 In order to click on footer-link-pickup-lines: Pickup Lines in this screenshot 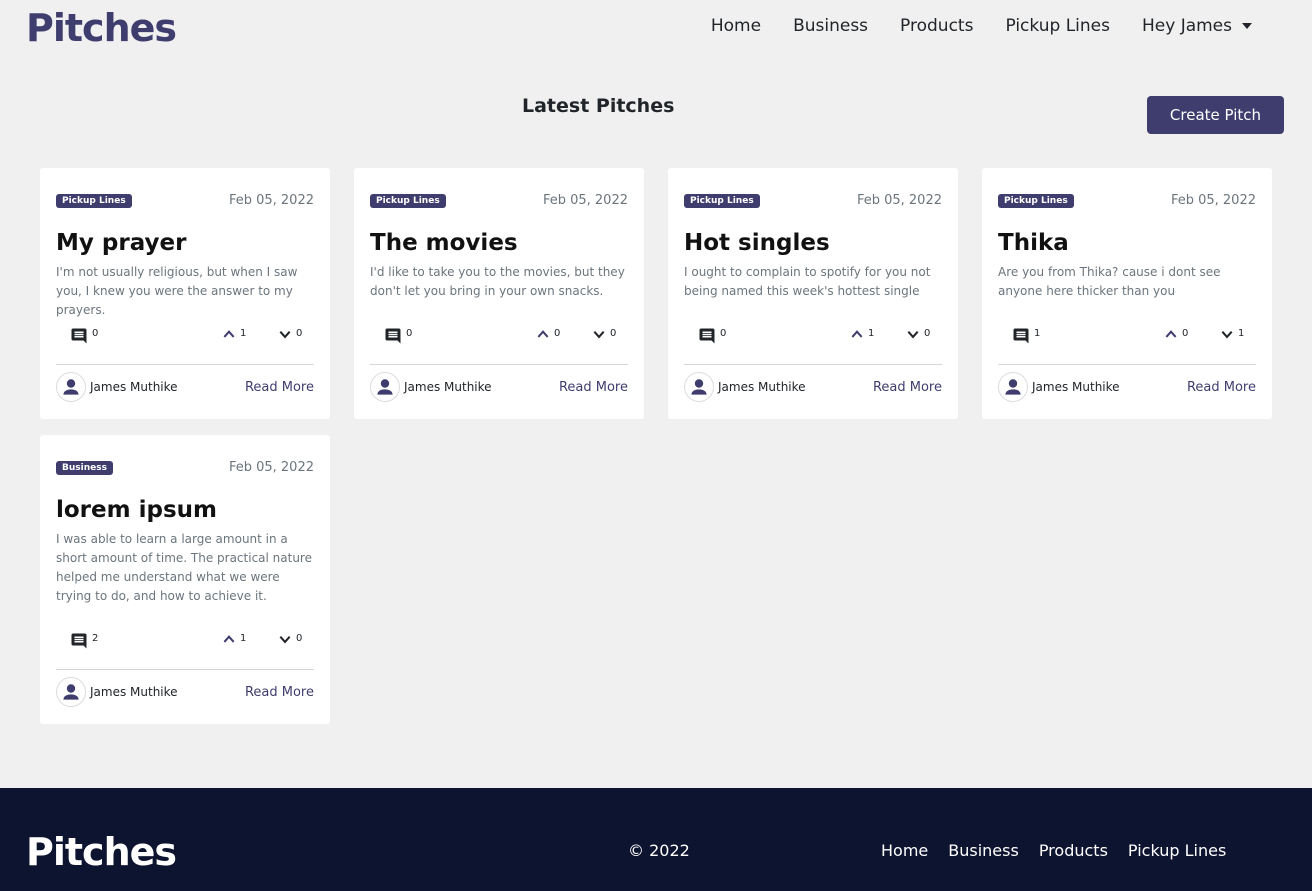, I will do `click(1177, 850)`.